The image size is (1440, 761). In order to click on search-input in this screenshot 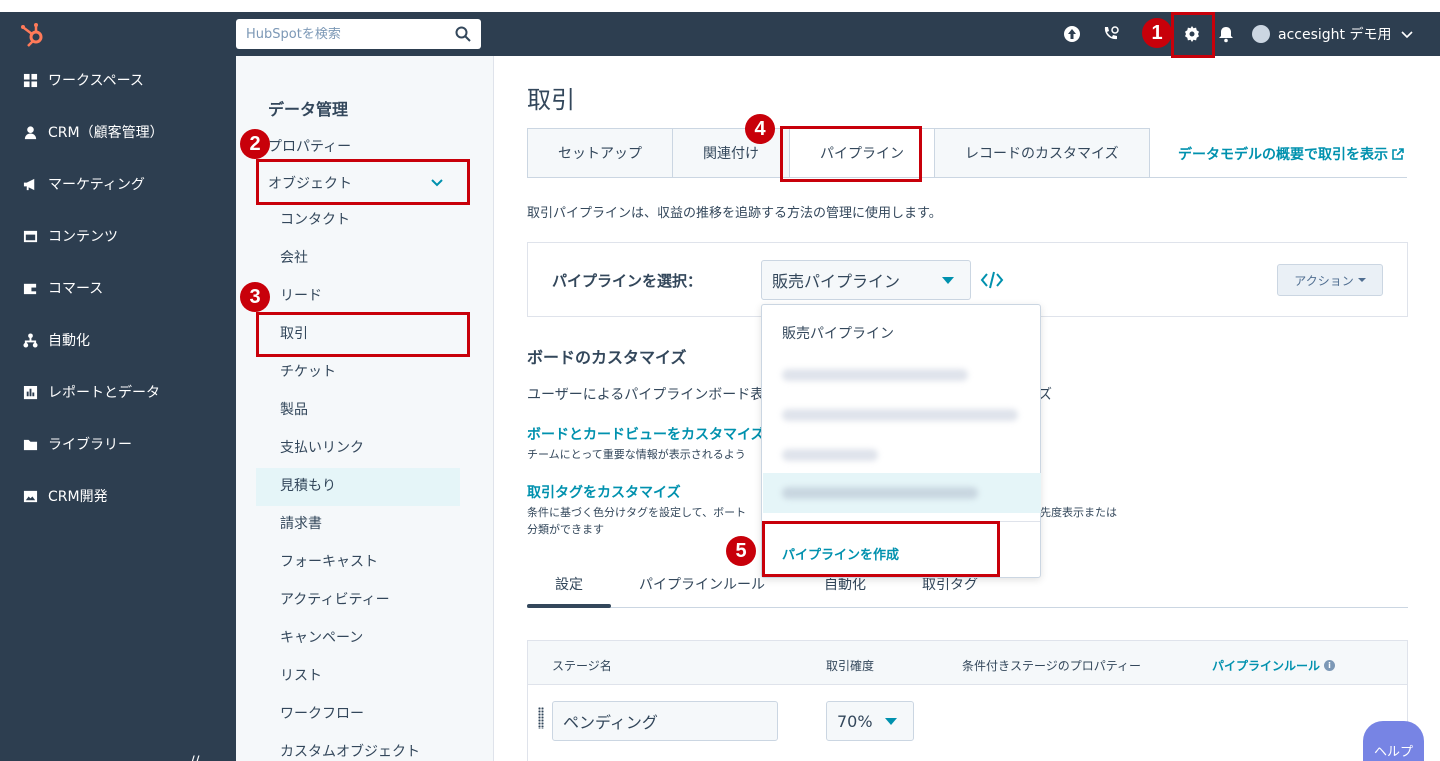, I will do `click(346, 34)`.